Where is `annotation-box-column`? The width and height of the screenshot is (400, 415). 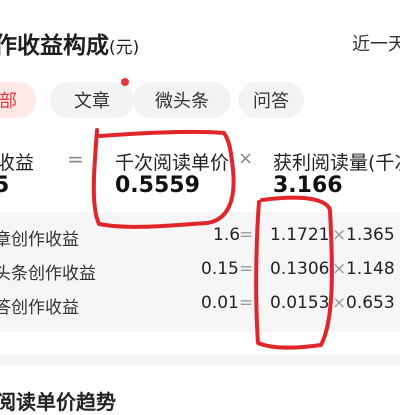 annotation-box-column is located at coordinates (294, 272).